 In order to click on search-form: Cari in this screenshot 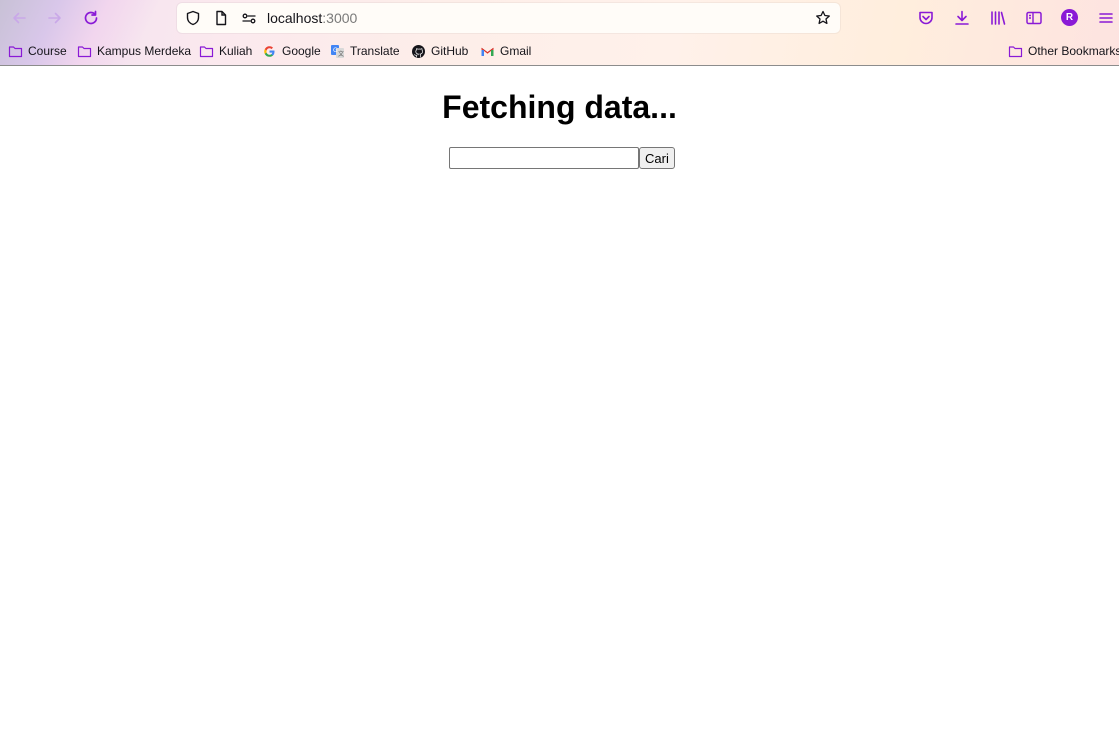, I will do `click(562, 158)`.